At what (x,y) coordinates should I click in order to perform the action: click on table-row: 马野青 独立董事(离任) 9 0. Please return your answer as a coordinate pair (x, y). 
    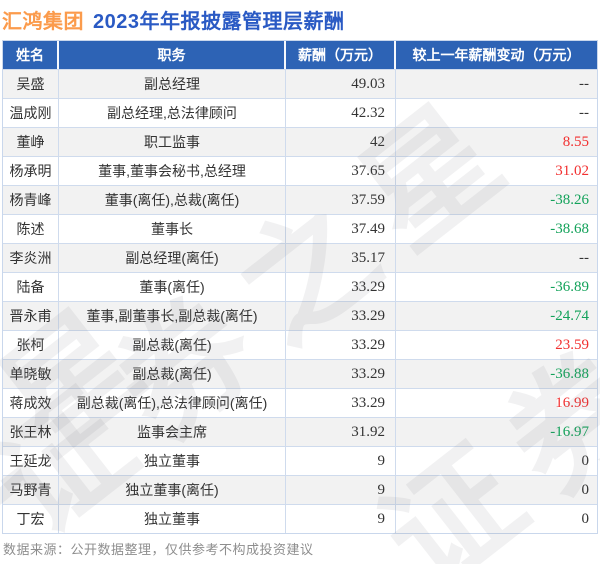
    Looking at the image, I should click on (300, 489).